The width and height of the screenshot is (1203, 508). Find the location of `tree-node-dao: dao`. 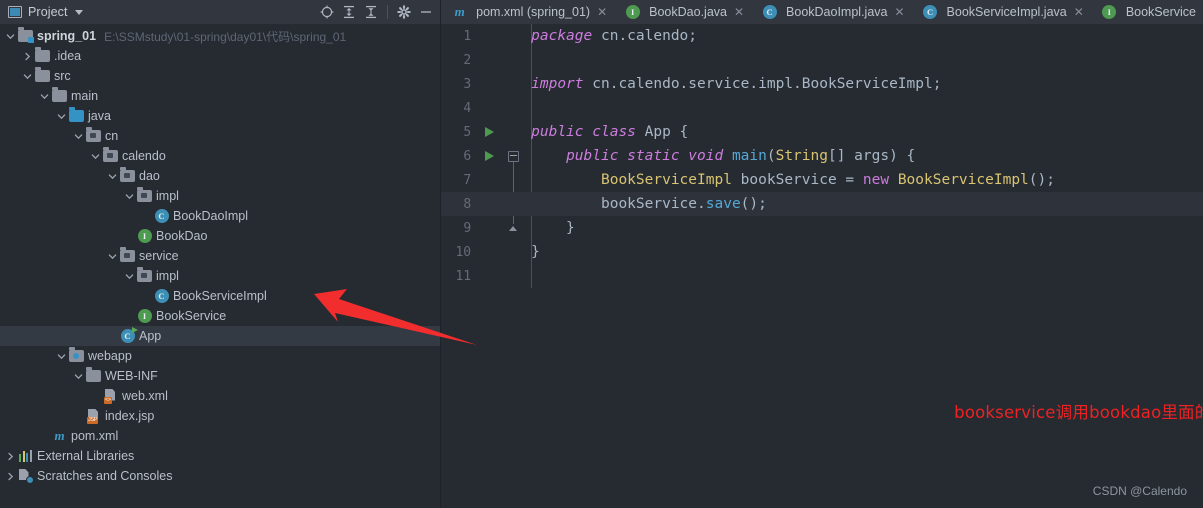

tree-node-dao: dao is located at coordinates (220, 176).